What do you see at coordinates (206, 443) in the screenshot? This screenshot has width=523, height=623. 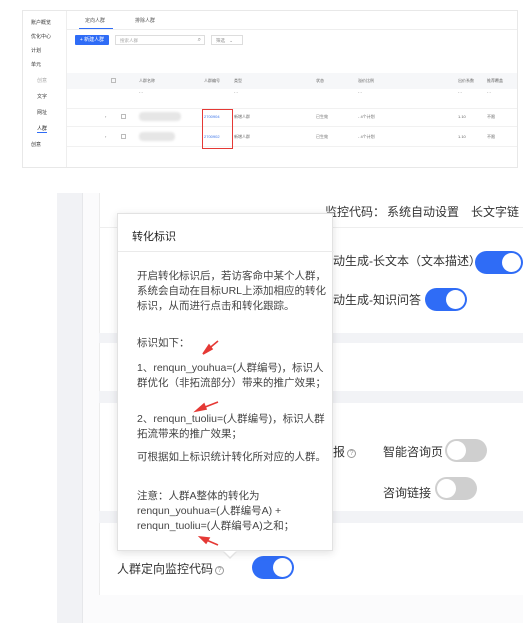 I see `annotation-arrows` at bounding box center [206, 443].